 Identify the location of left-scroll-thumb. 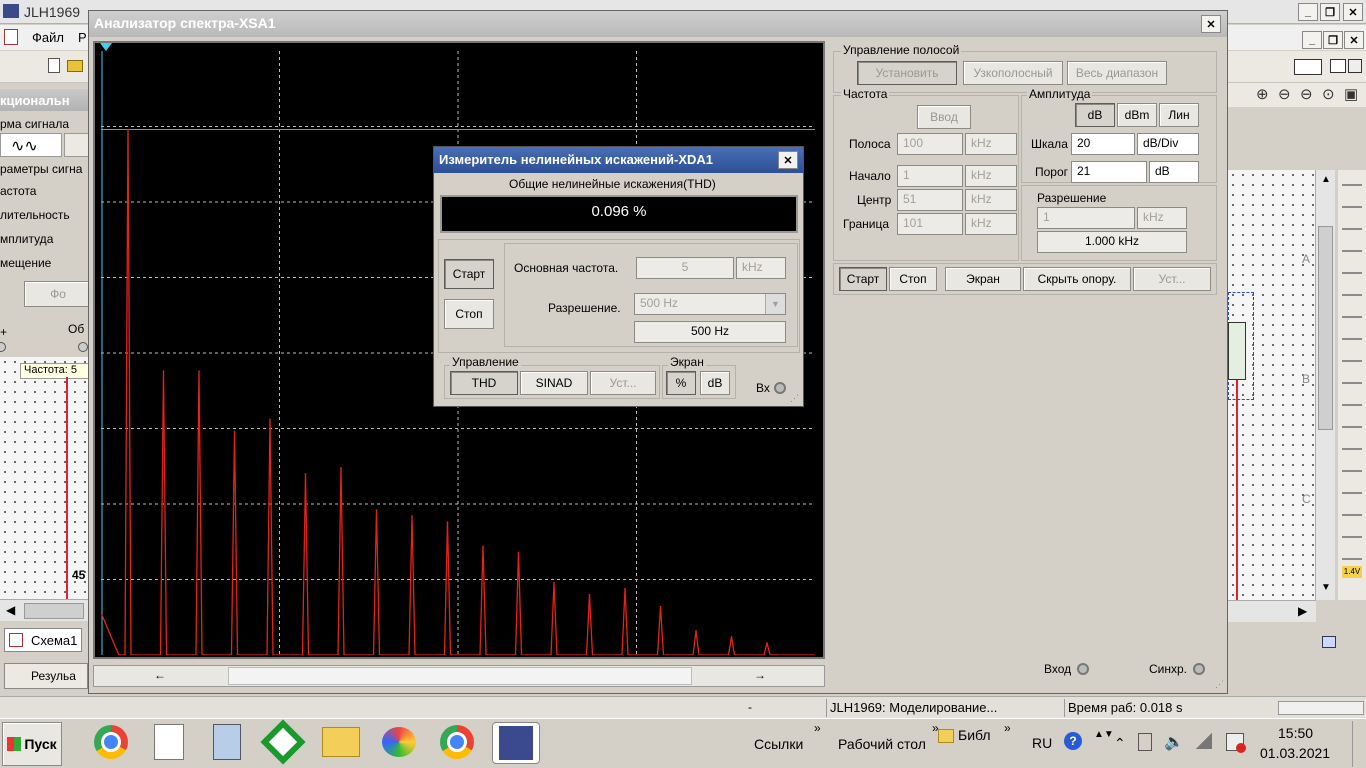
(54, 611).